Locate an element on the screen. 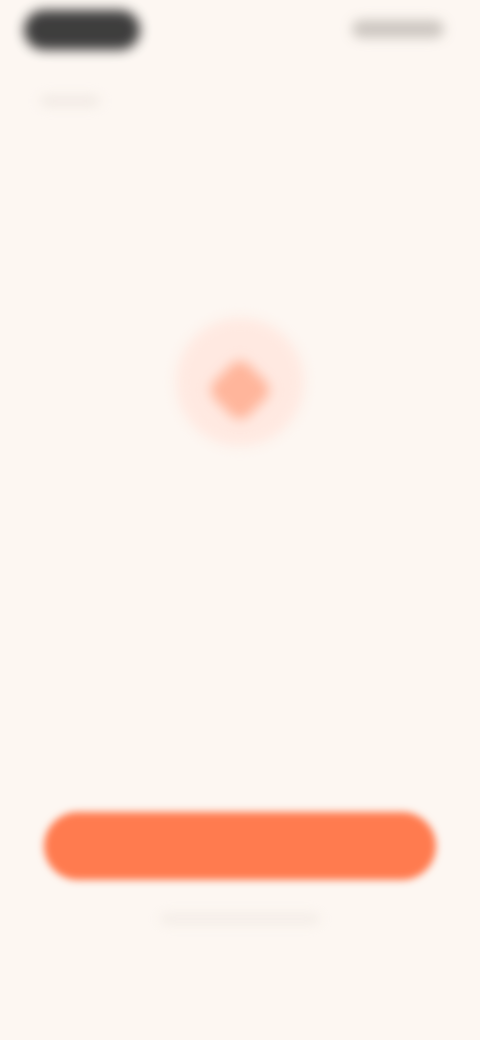 Image resolution: width=480 pixels, height=1040 pixels. footer-placeholder is located at coordinates (240, 919).